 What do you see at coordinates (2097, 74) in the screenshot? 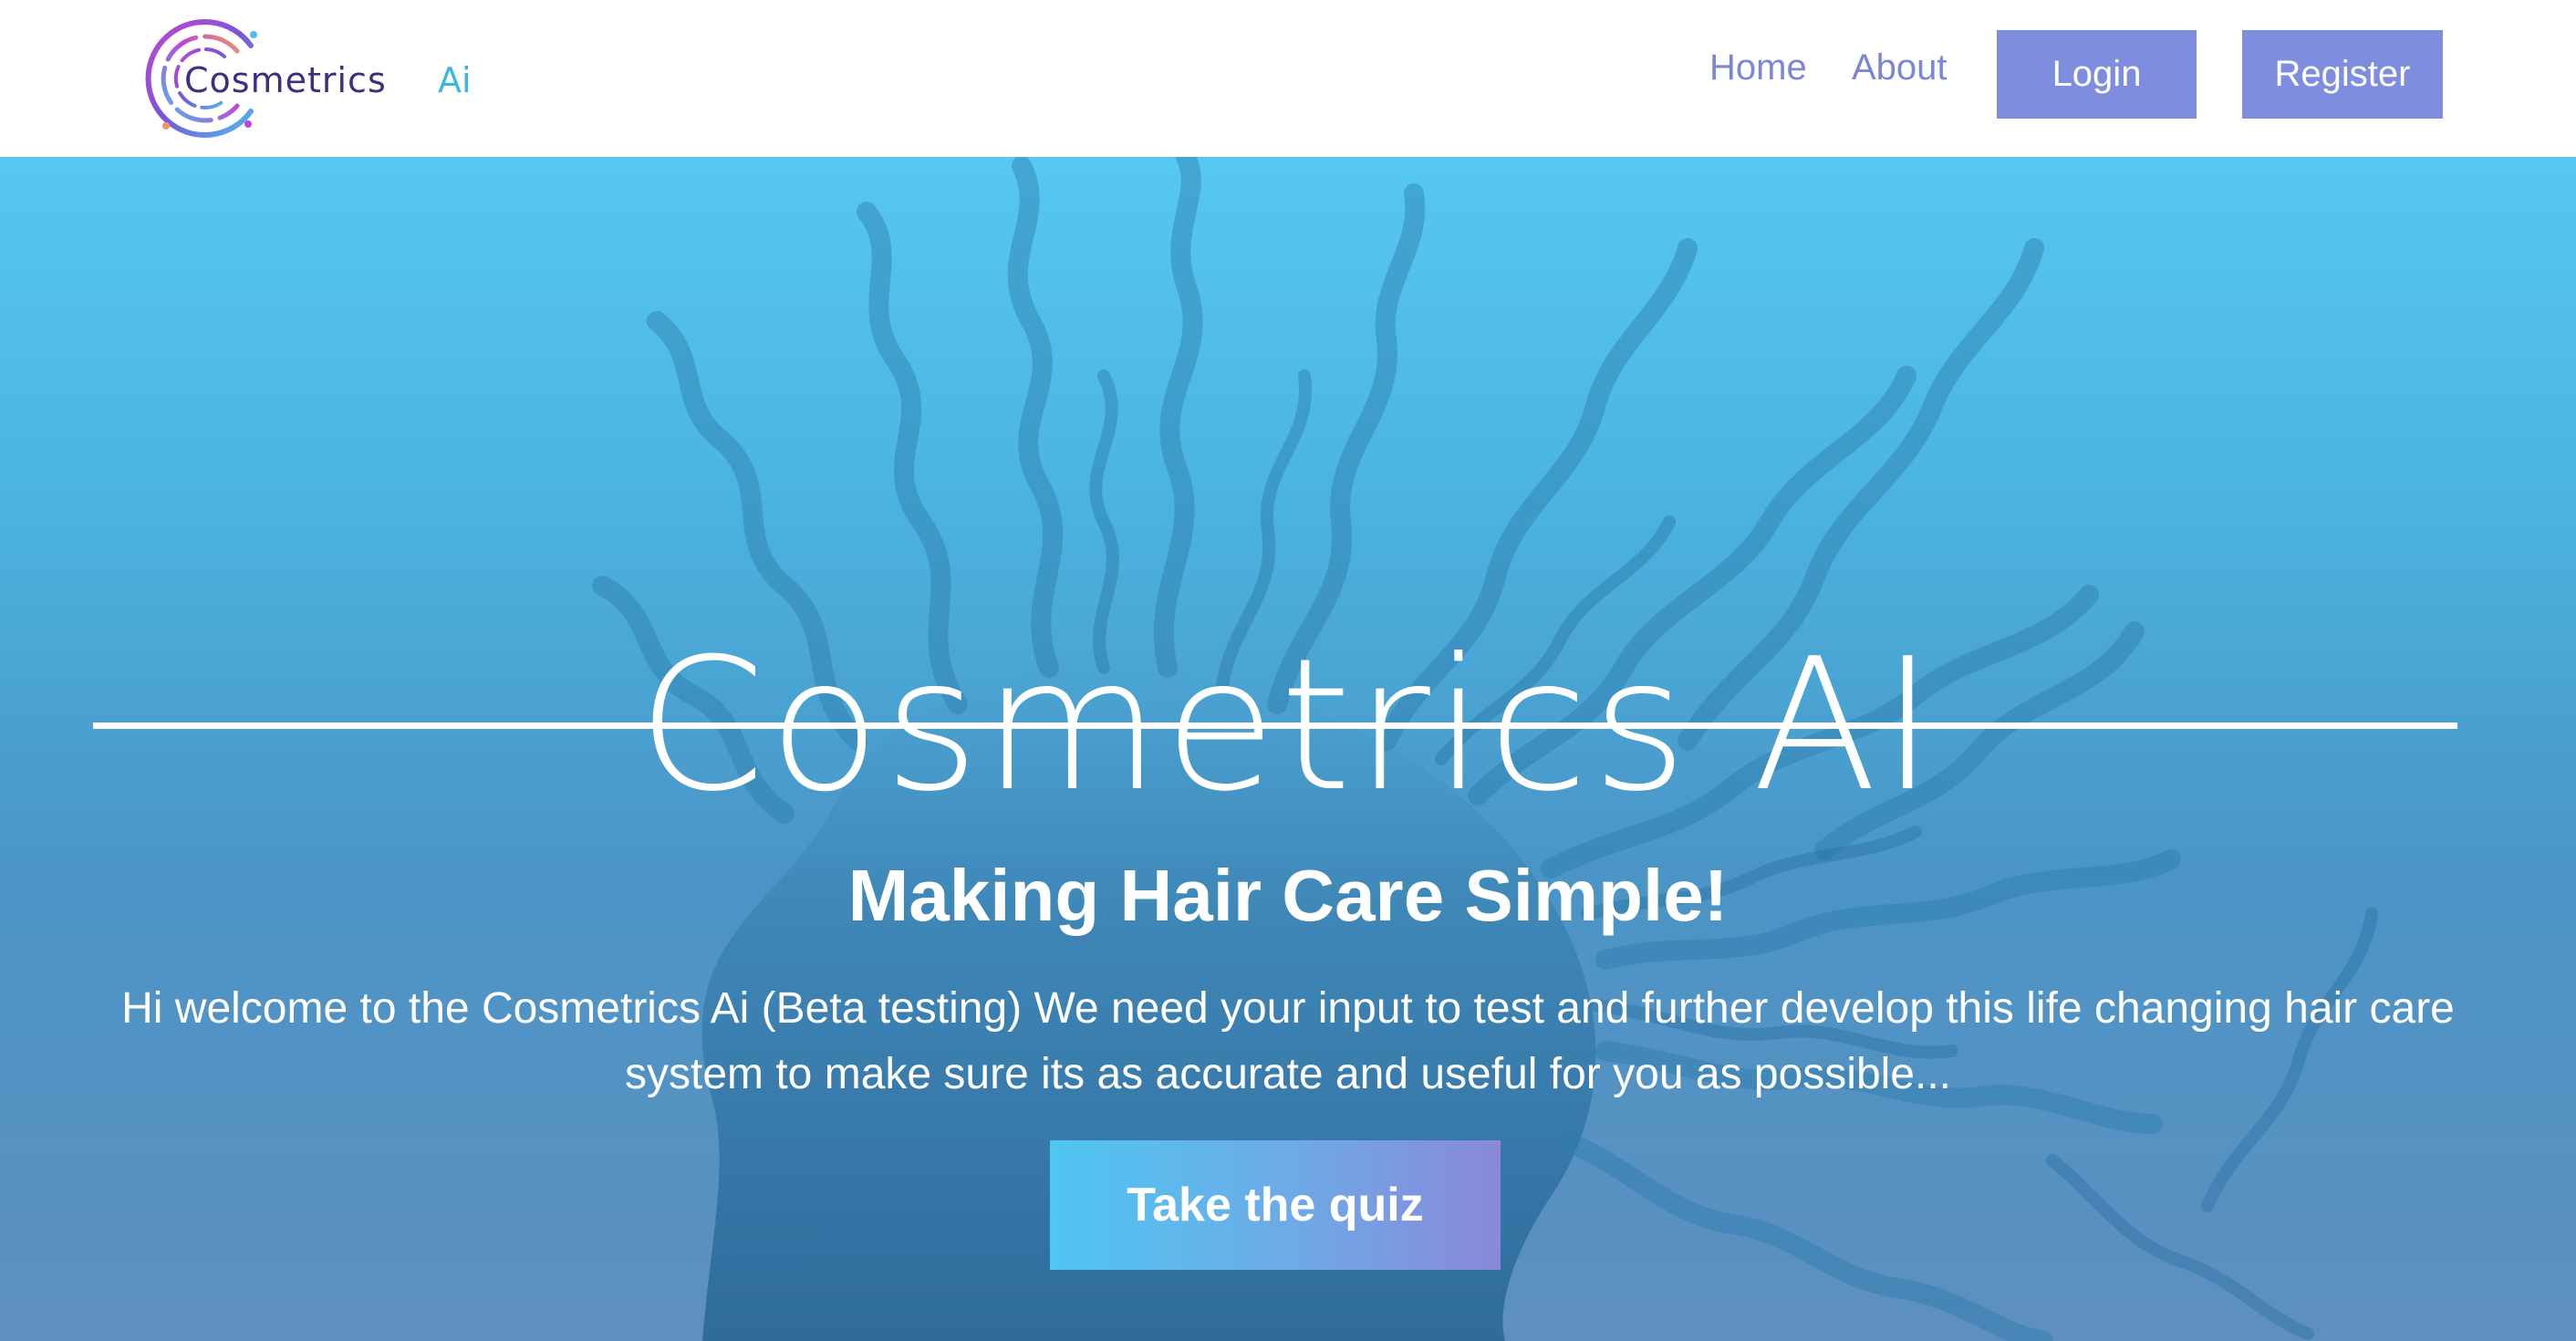
I see `login-button: Login` at bounding box center [2097, 74].